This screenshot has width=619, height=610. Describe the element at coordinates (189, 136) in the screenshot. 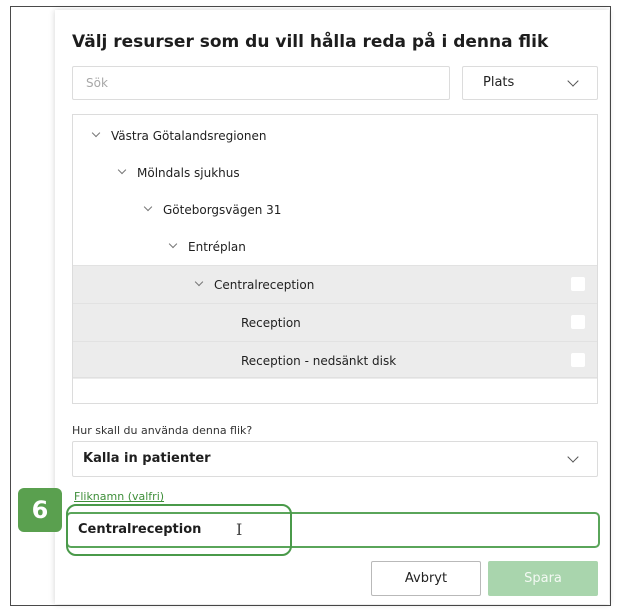

I see `tree-item-label: Västra Götalandsregionen` at that location.